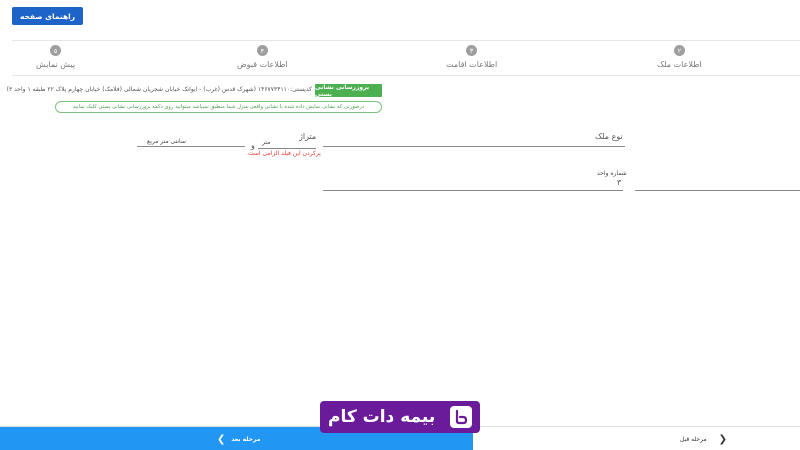 Image resolution: width=800 pixels, height=450 pixels. I want to click on step-preview: ۵ پیش نمایش, so click(55, 57).